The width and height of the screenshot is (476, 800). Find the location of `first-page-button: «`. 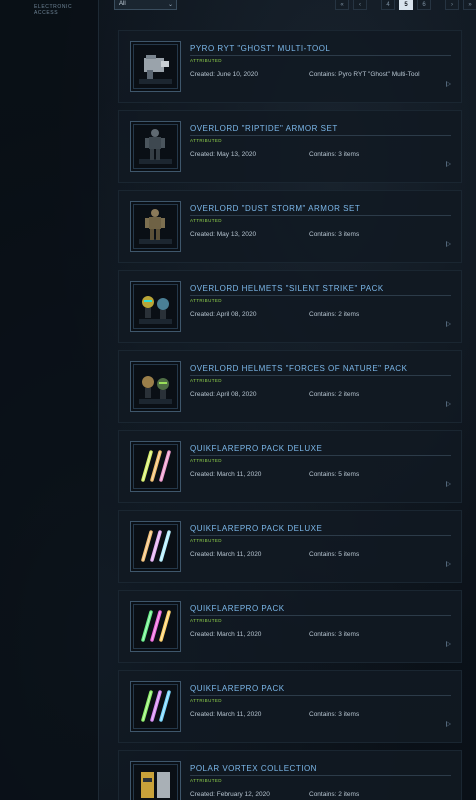

first-page-button: « is located at coordinates (342, 5).